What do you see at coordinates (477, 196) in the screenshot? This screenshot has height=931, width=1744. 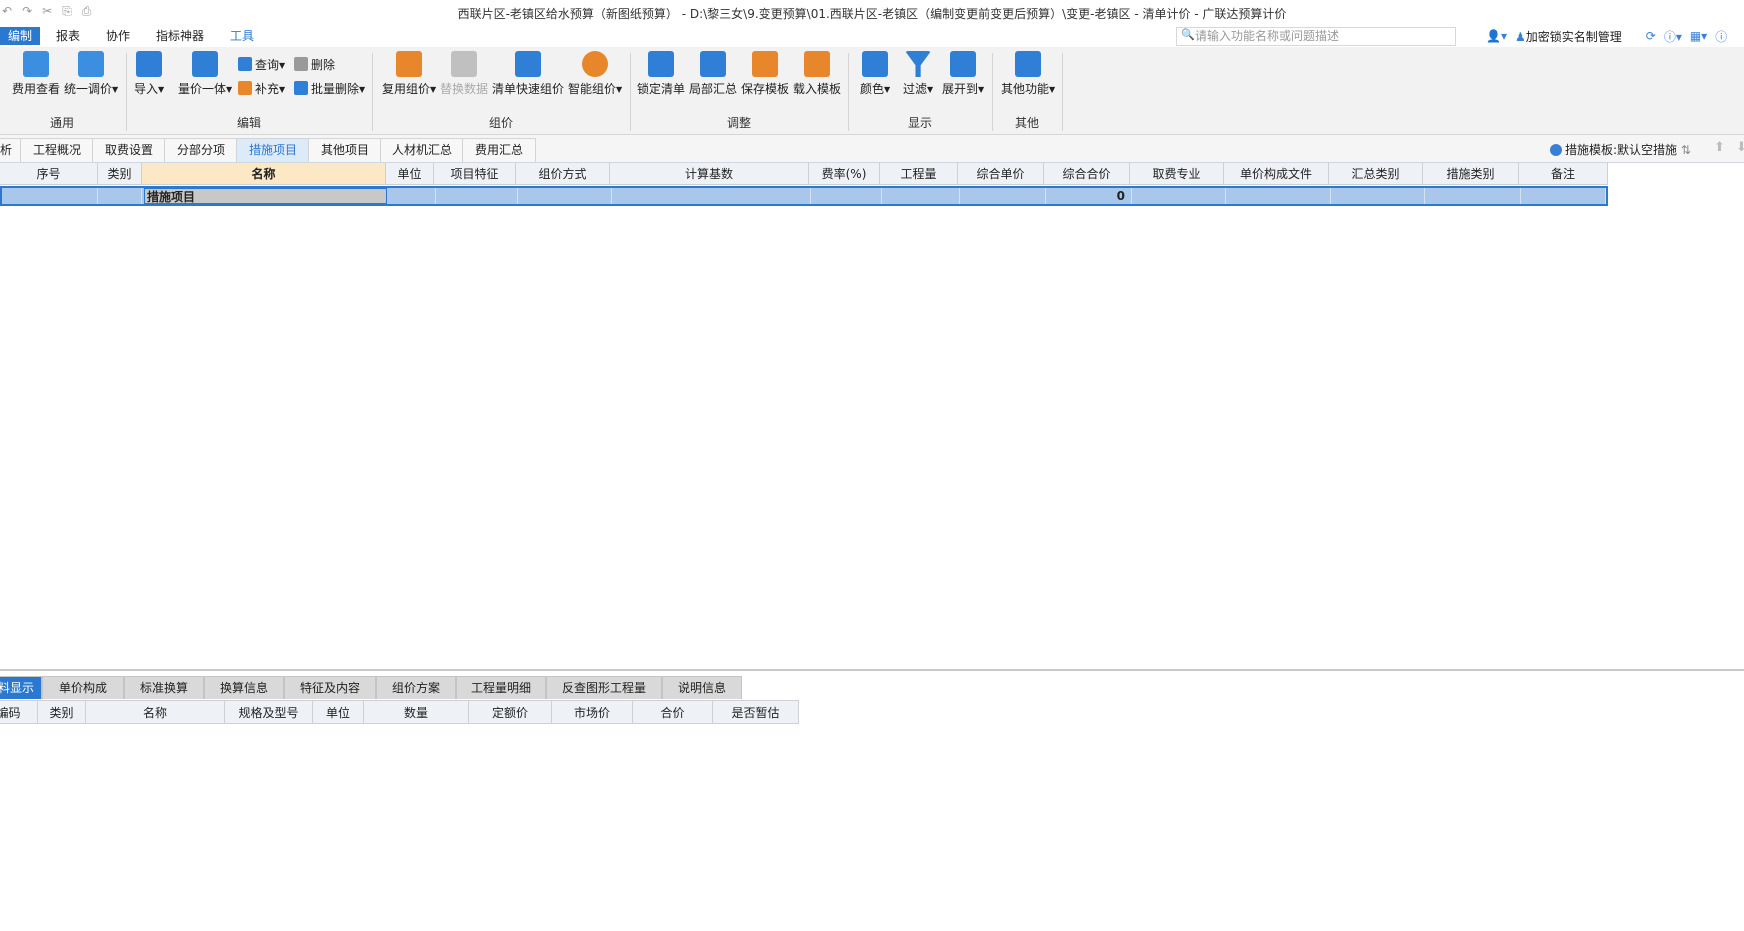 I see `cell-feature` at bounding box center [477, 196].